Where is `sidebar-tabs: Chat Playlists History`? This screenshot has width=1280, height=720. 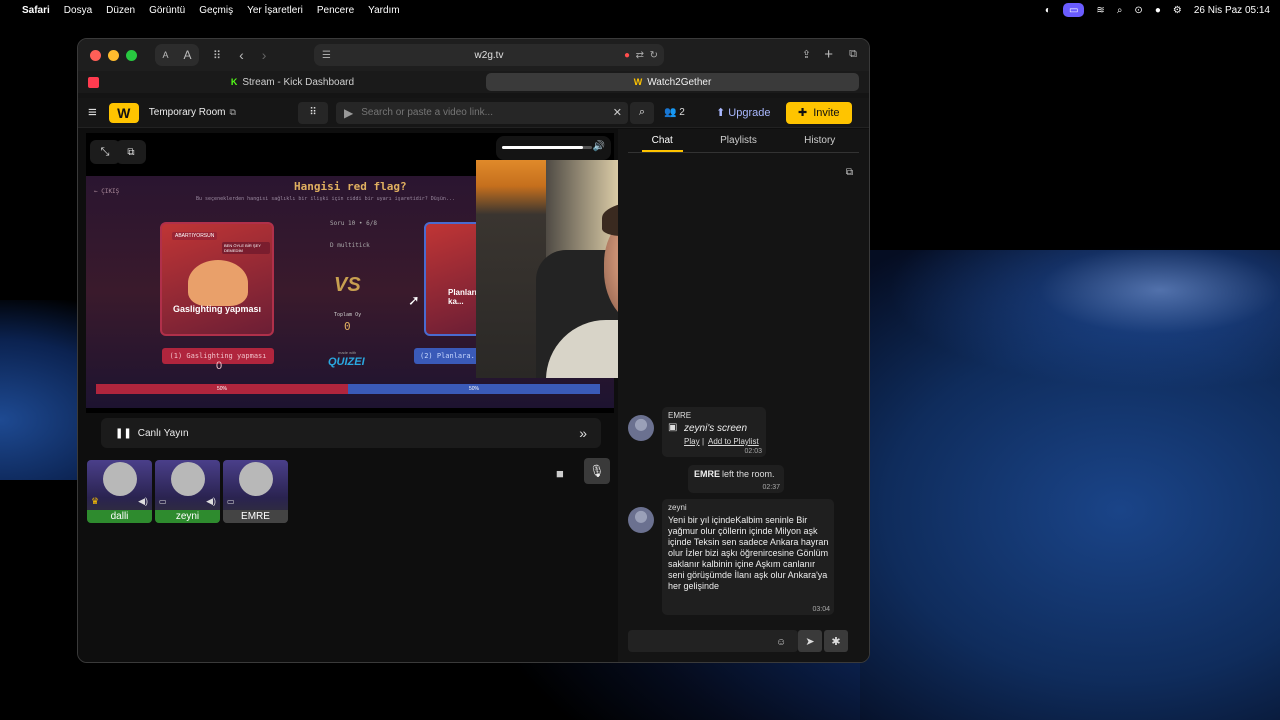 sidebar-tabs: Chat Playlists History is located at coordinates (743, 144).